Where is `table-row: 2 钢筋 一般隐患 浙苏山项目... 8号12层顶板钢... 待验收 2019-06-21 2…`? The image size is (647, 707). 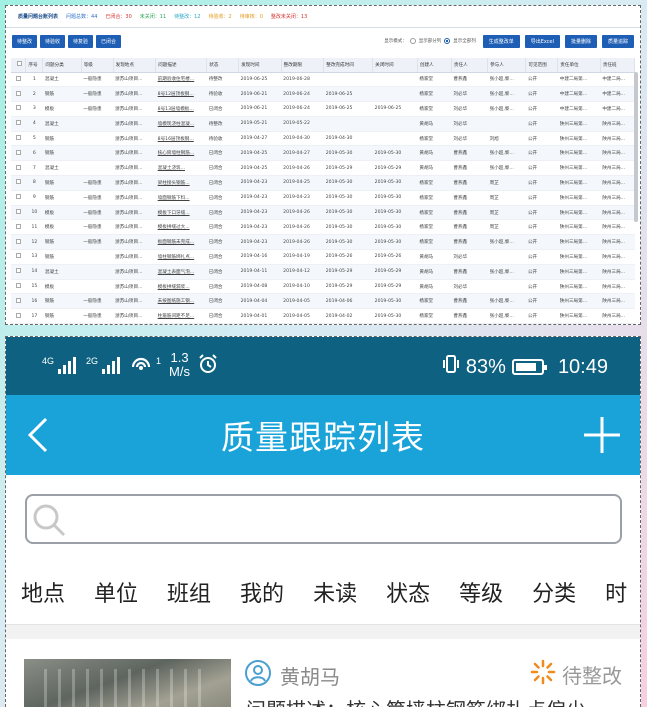
table-row: 2 钢筋 一般隐患 浙苏山项目... 8号12层顶板钢... 待验收 2019-06-21 2… is located at coordinates (323, 94).